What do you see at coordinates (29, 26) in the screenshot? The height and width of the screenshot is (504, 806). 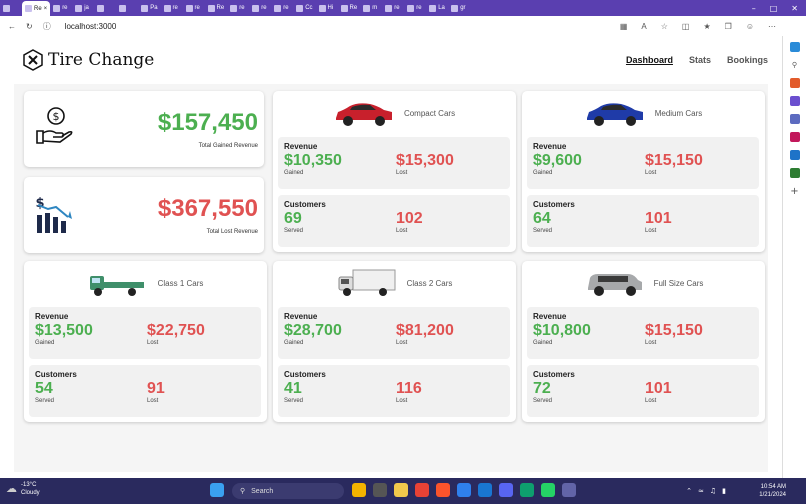 I see `refresh-icon: ↻` at bounding box center [29, 26].